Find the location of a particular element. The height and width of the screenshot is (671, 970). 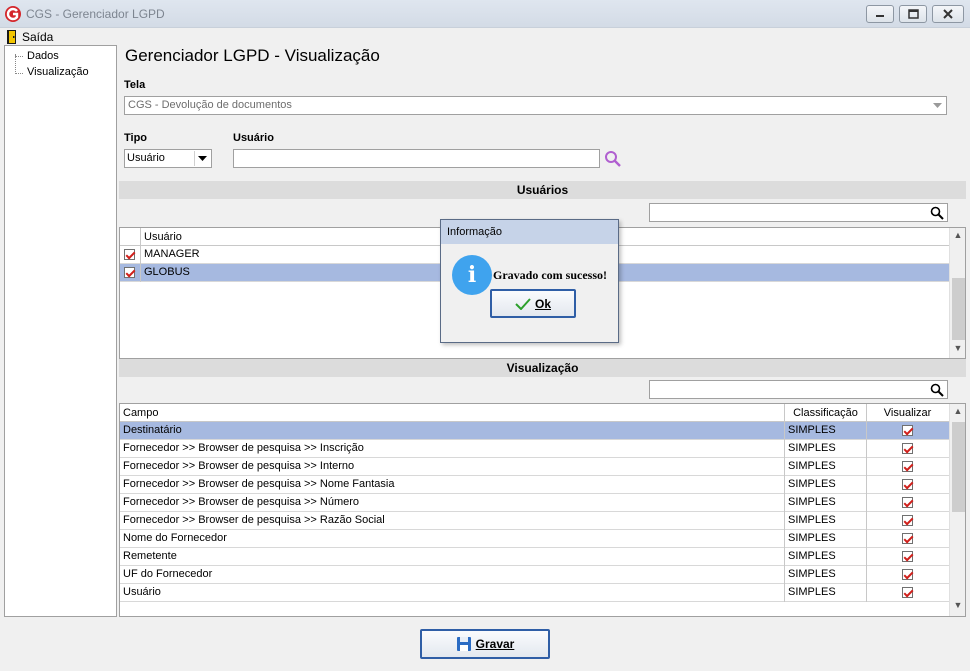

save-icon is located at coordinates (463, 644).